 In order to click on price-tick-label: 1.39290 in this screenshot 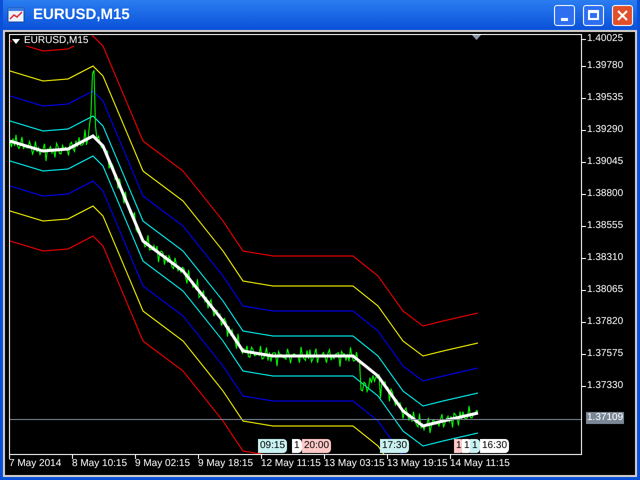, I will do `click(605, 130)`.